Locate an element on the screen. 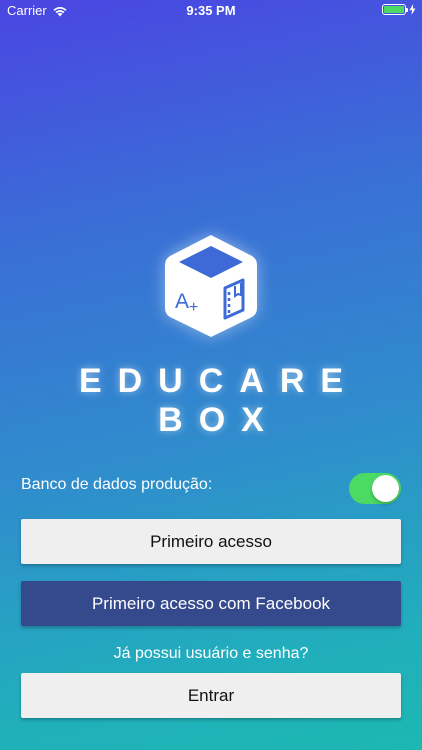 The image size is (422, 750). first-access-button: Primeiro acesso is located at coordinates (211, 541).